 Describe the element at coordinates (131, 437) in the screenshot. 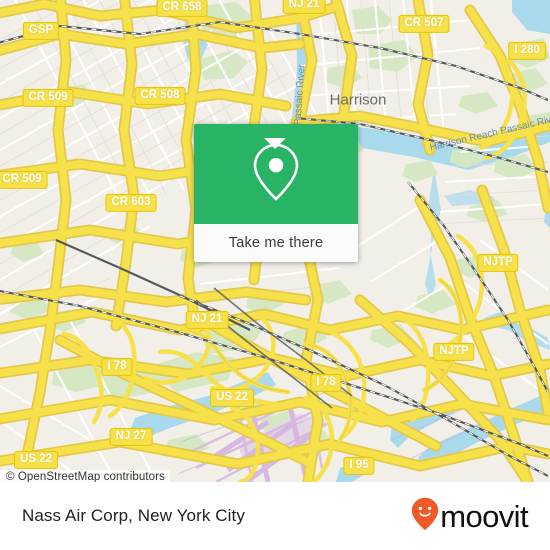

I see `road-shield: NJ 27` at that location.